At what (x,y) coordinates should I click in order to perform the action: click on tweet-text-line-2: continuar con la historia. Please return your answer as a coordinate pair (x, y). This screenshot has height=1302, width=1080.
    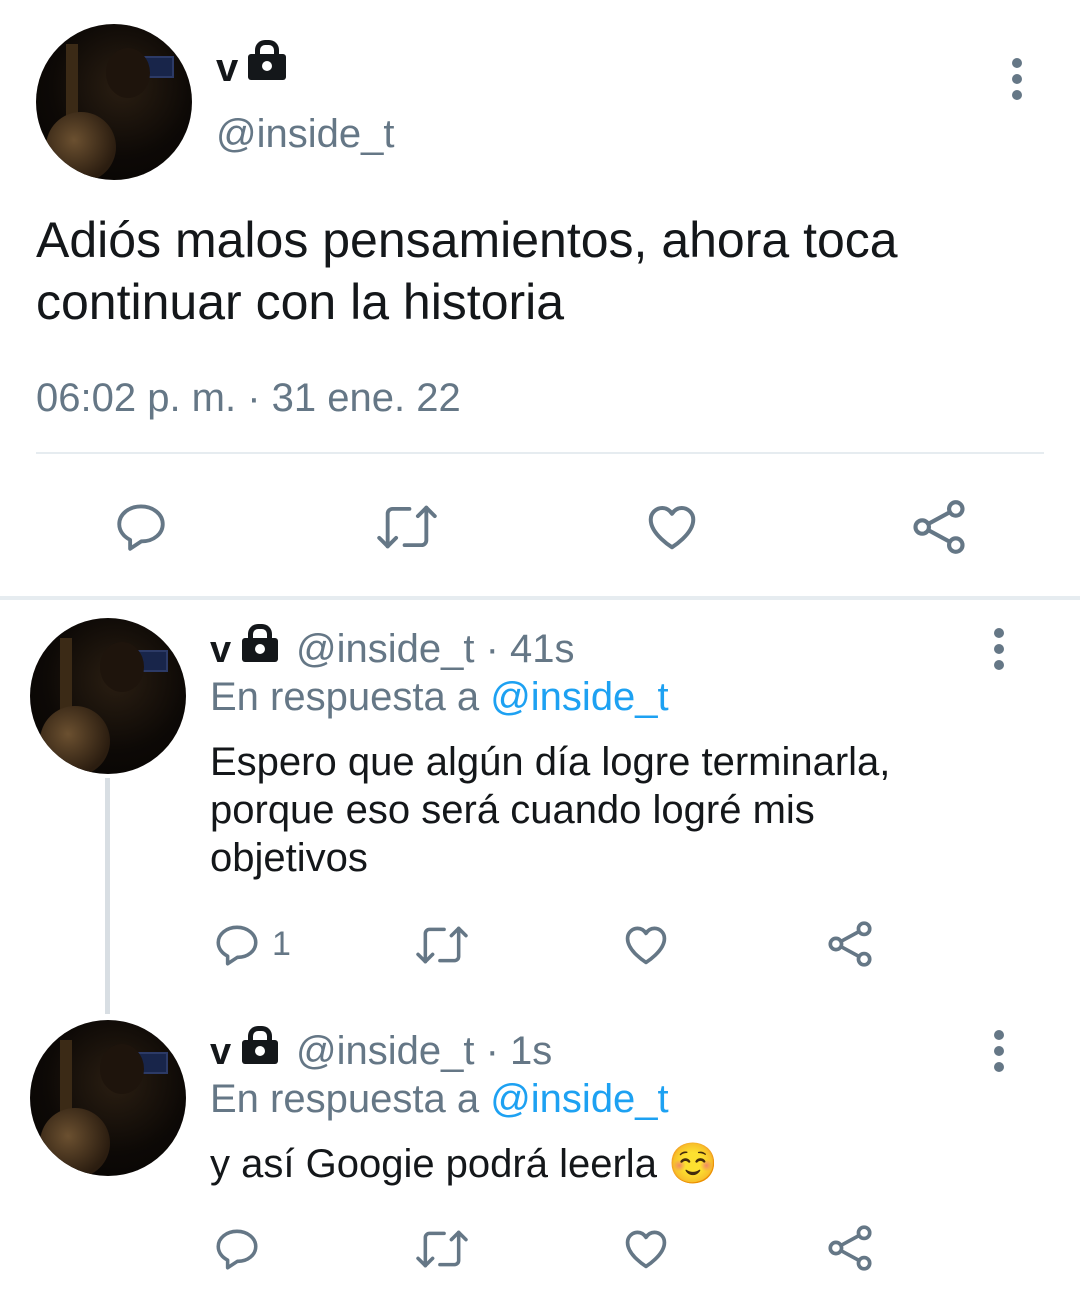
    Looking at the image, I should click on (300, 302).